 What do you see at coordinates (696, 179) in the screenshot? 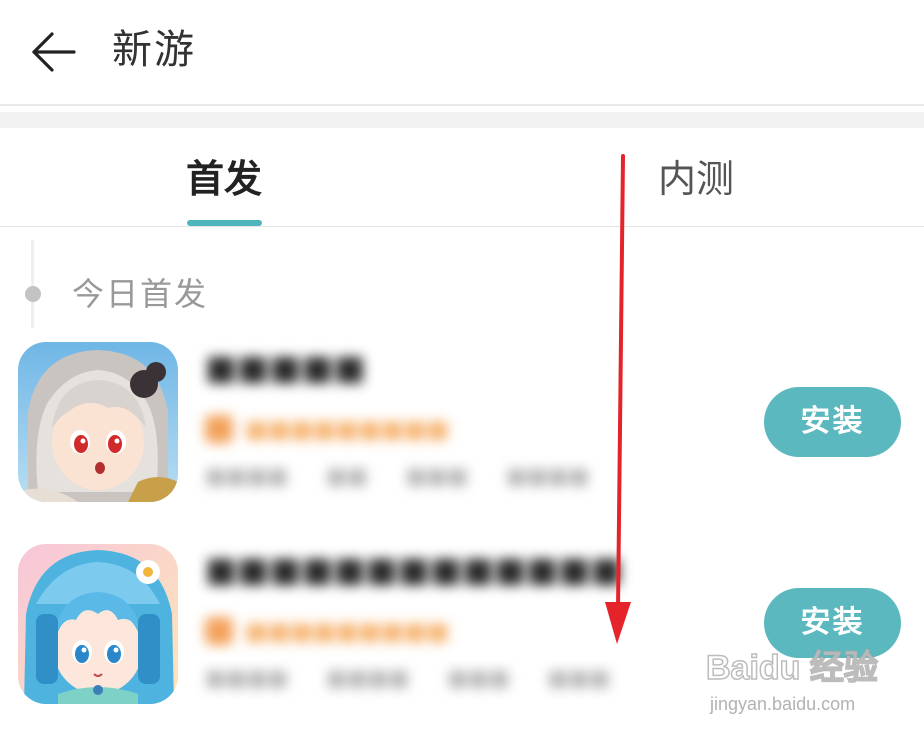
I see `tab-beta-test: 内测` at bounding box center [696, 179].